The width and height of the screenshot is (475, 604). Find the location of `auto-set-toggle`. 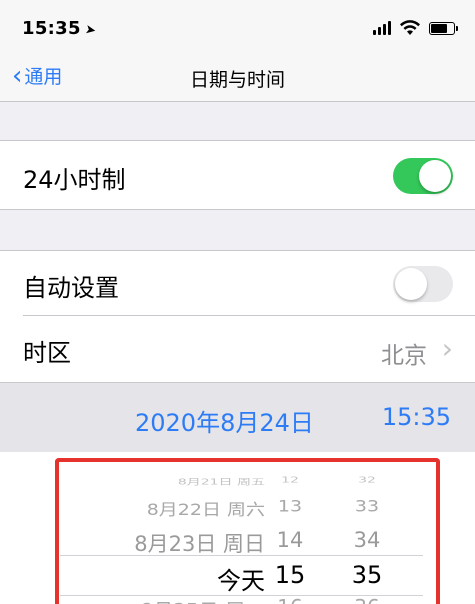

auto-set-toggle is located at coordinates (423, 284).